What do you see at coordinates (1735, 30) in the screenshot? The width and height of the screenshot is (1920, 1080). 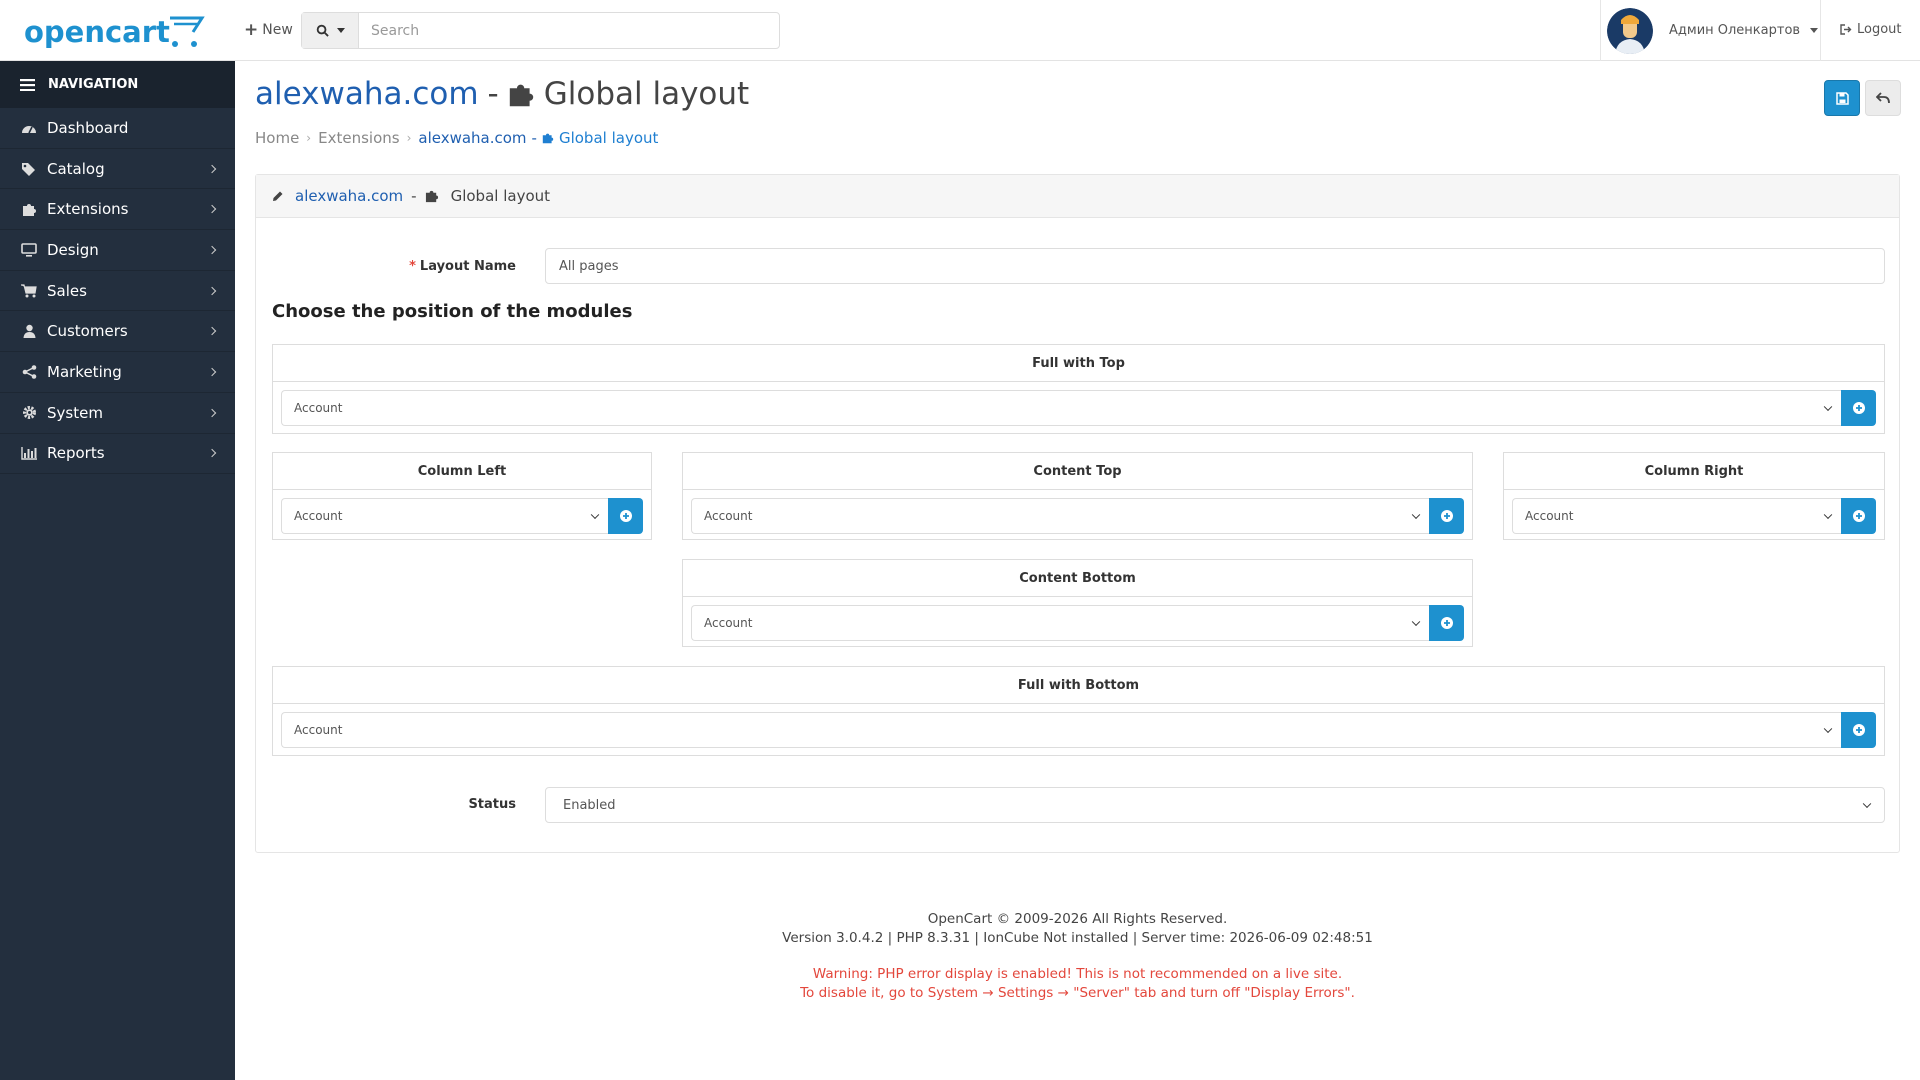 I see `username: Админ Оленкартов` at bounding box center [1735, 30].